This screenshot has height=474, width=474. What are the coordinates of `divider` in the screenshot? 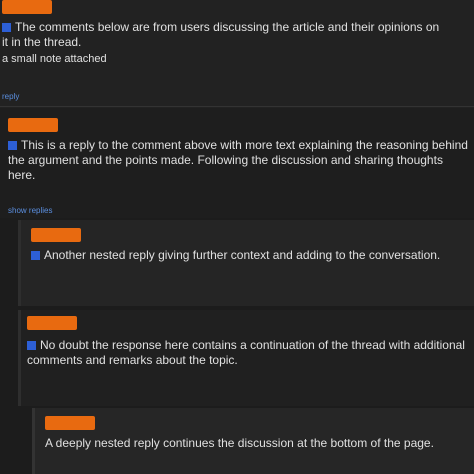 It's located at (237, 106).